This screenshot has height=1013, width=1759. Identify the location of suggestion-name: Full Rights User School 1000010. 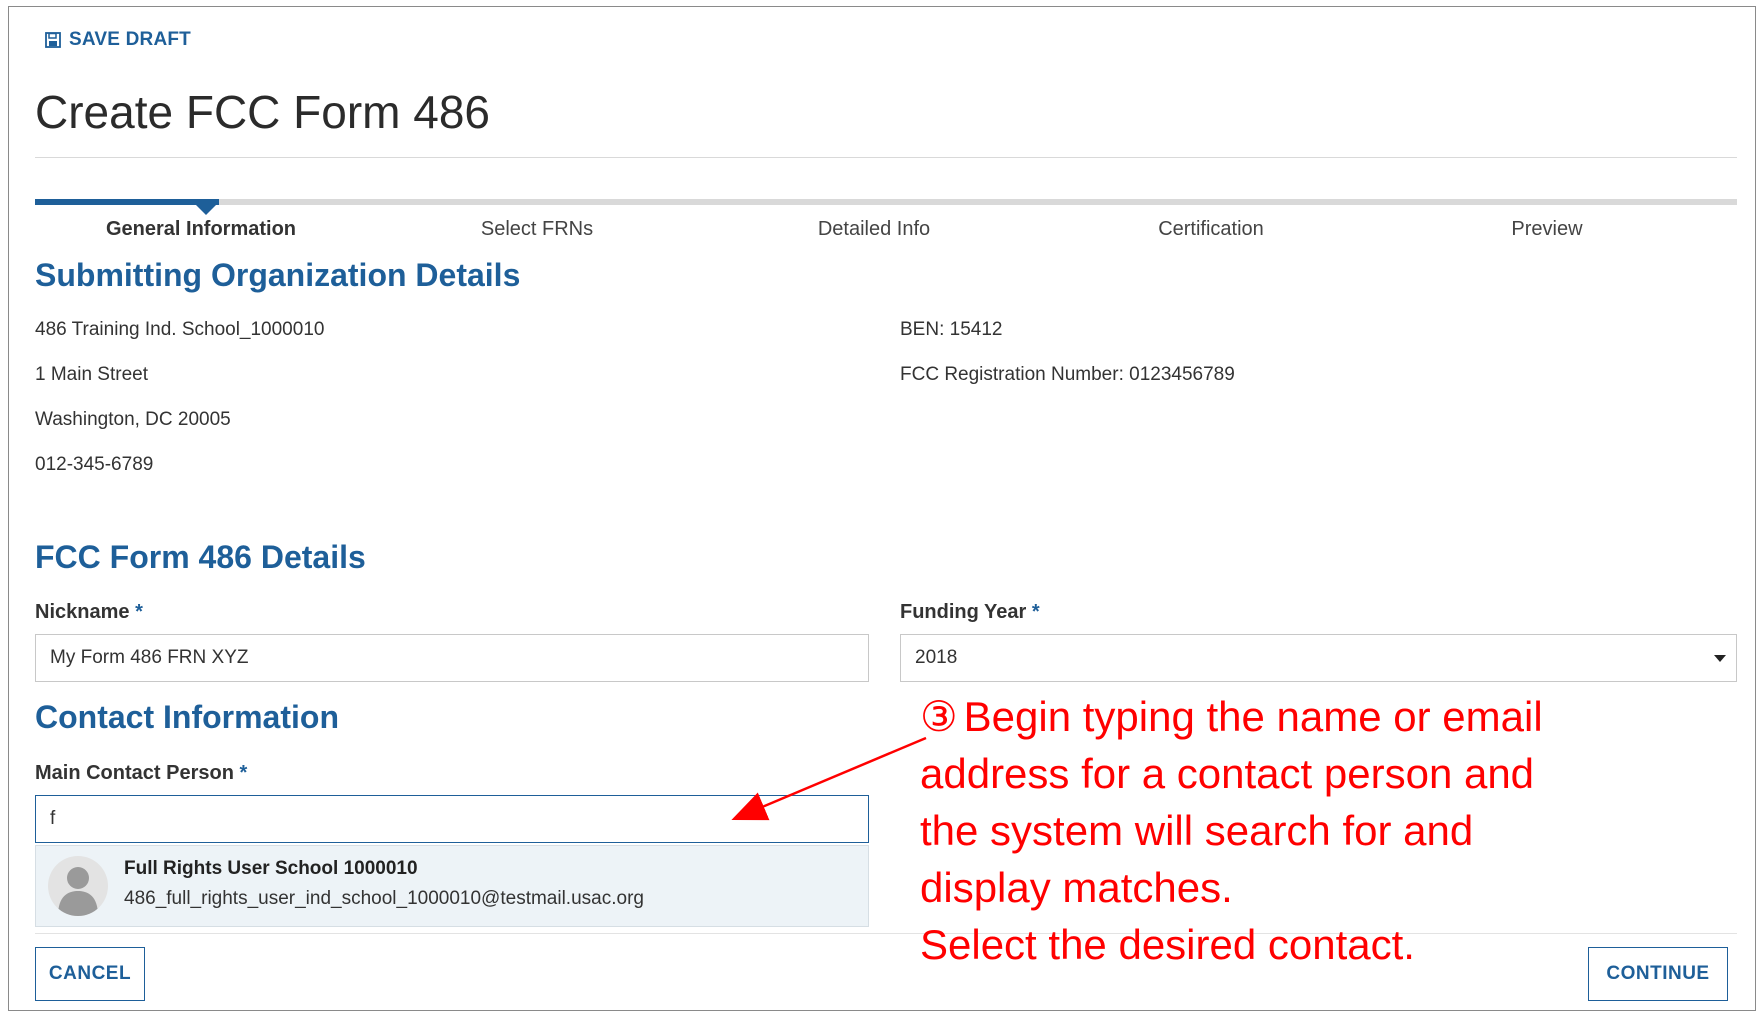
(271, 868).